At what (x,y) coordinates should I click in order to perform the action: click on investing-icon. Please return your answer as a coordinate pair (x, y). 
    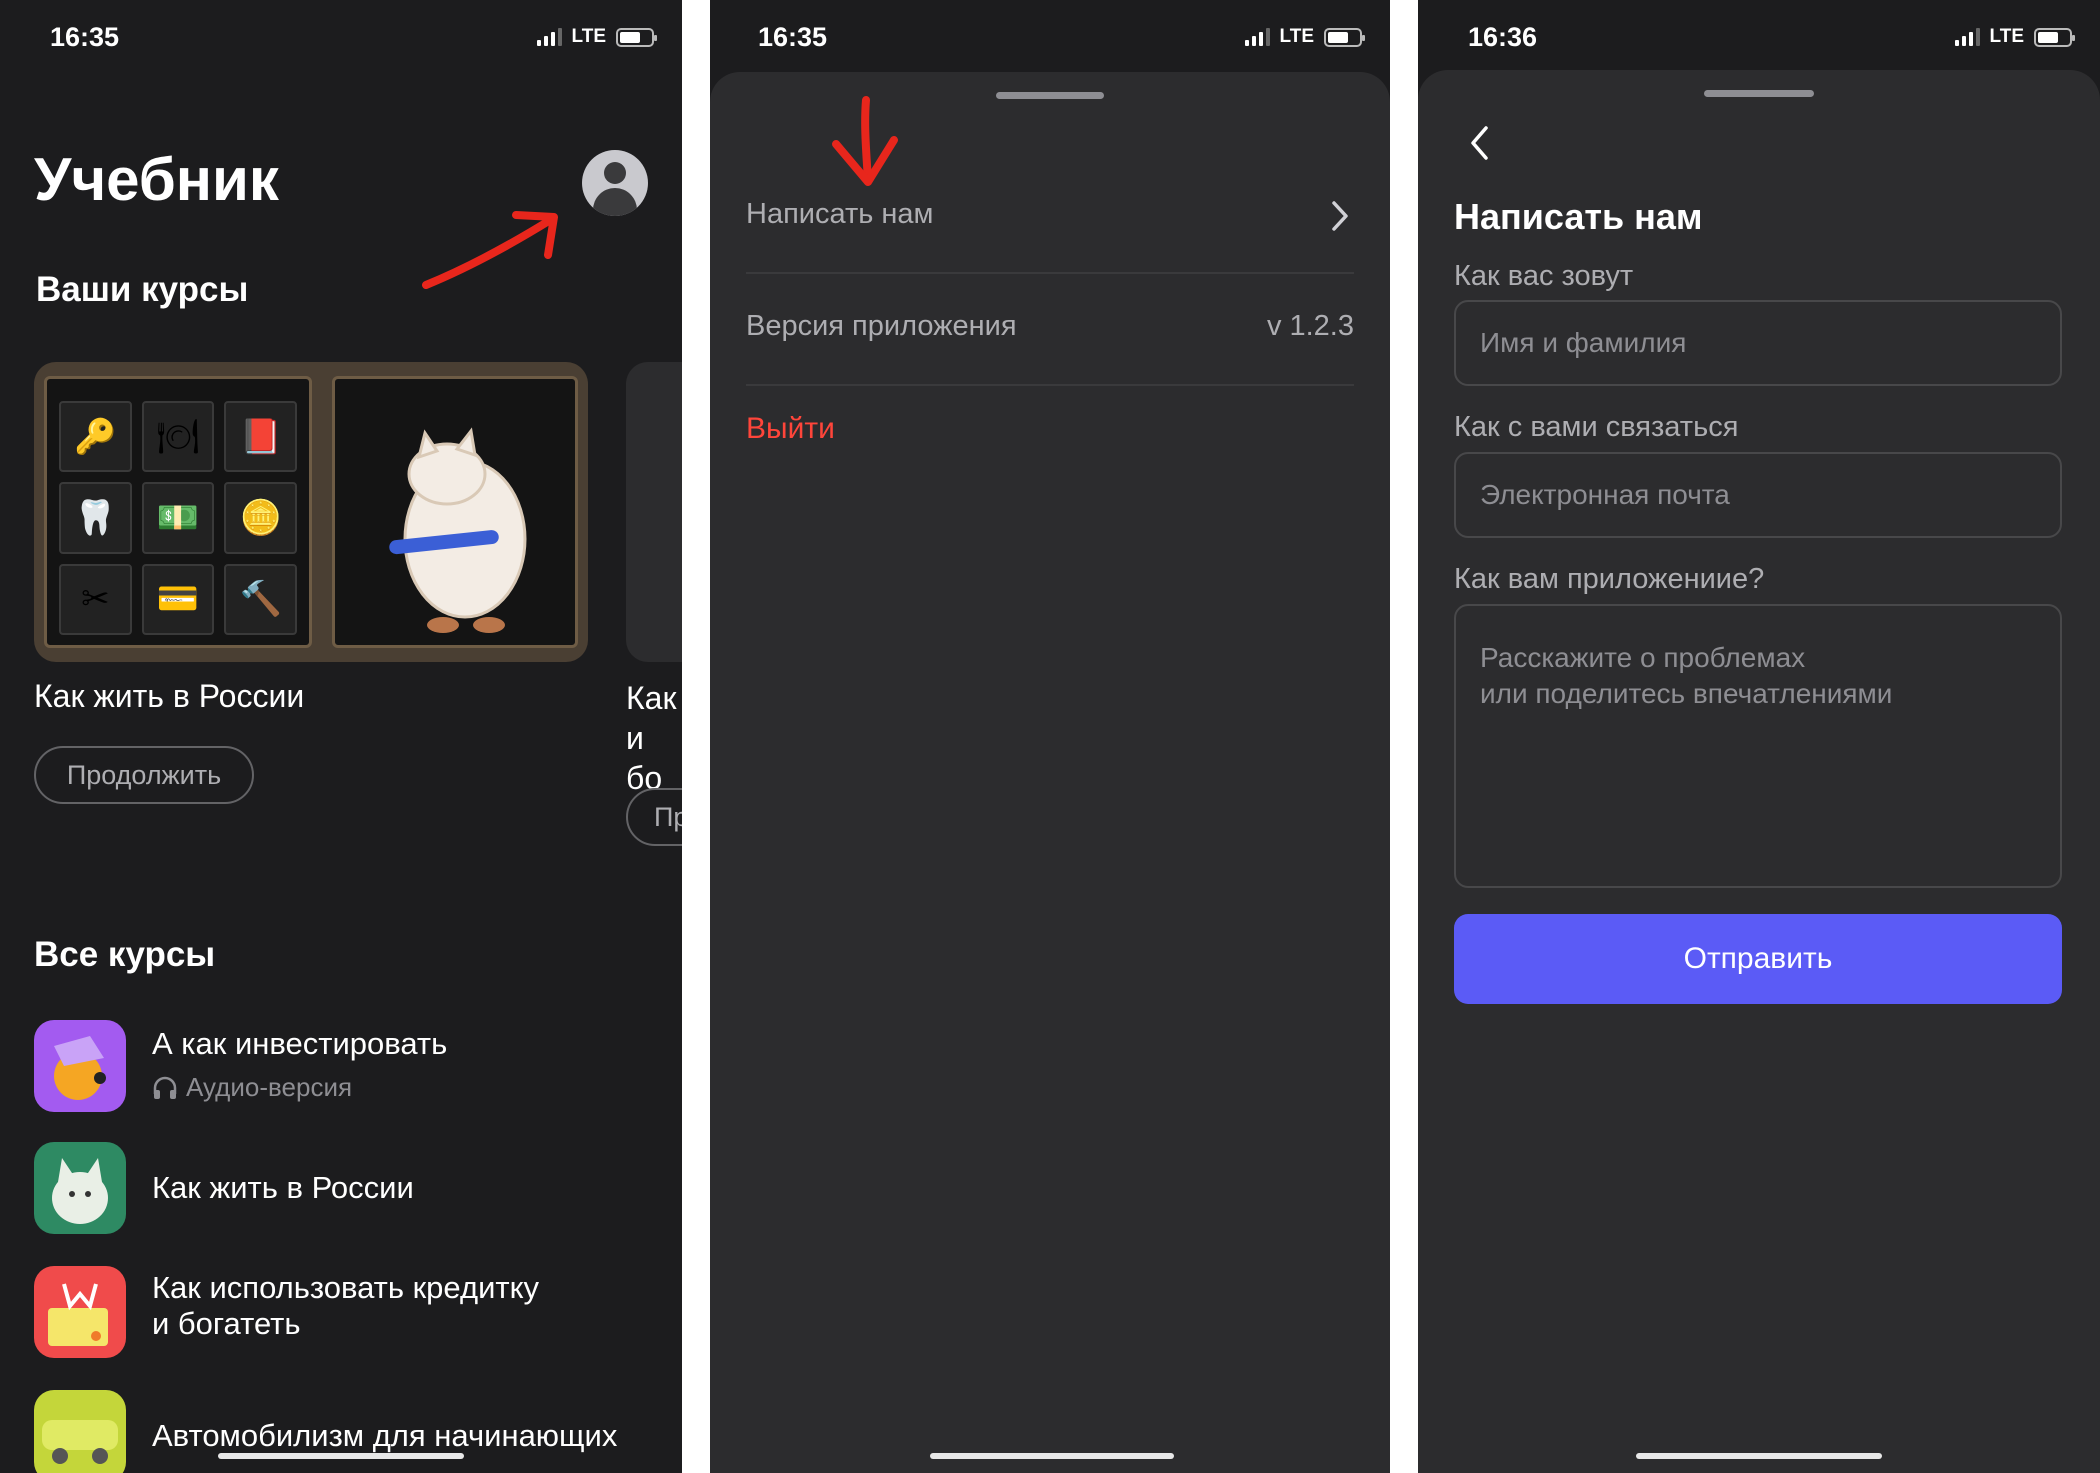
    Looking at the image, I should click on (80, 1066).